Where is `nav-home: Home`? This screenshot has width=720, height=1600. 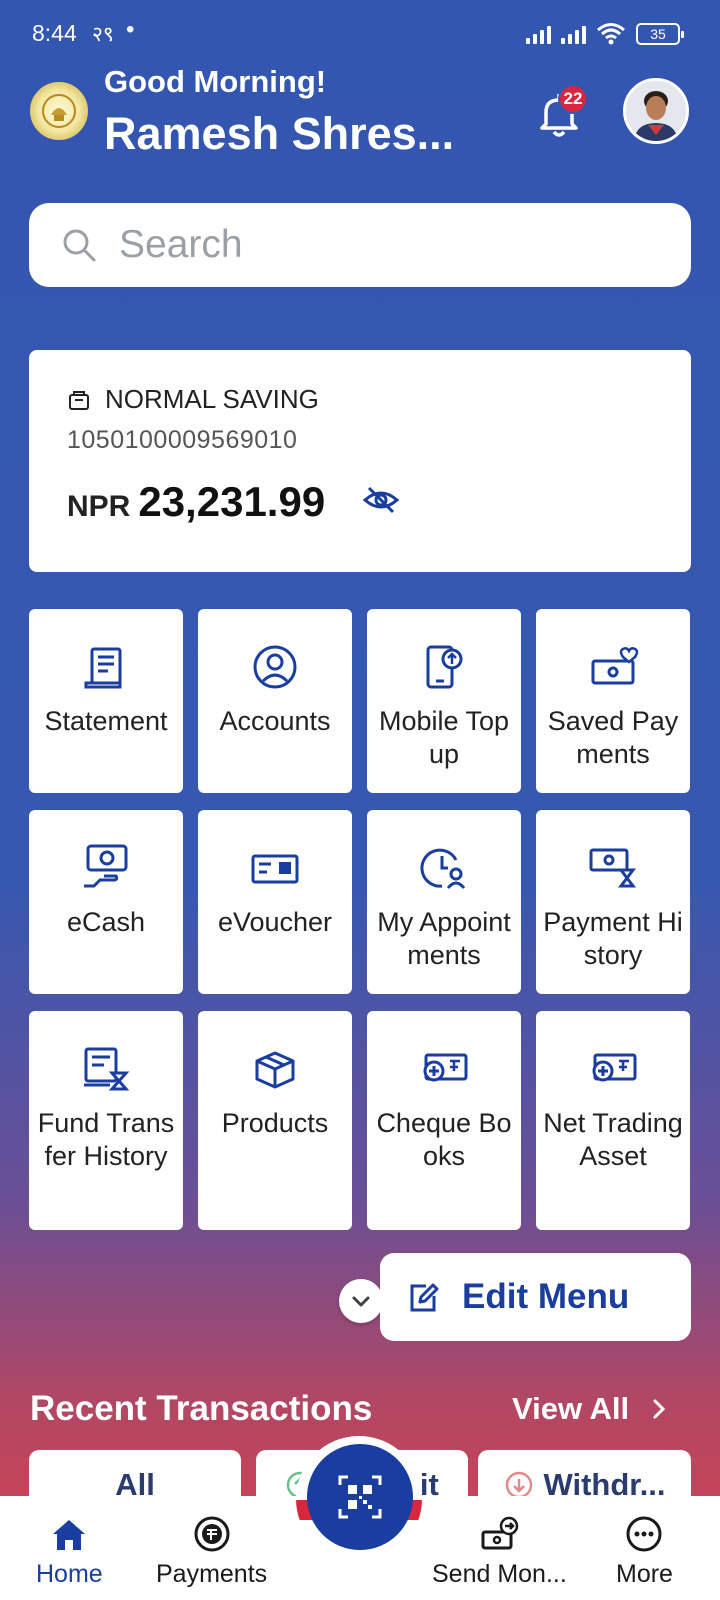 nav-home: Home is located at coordinates (69, 1551).